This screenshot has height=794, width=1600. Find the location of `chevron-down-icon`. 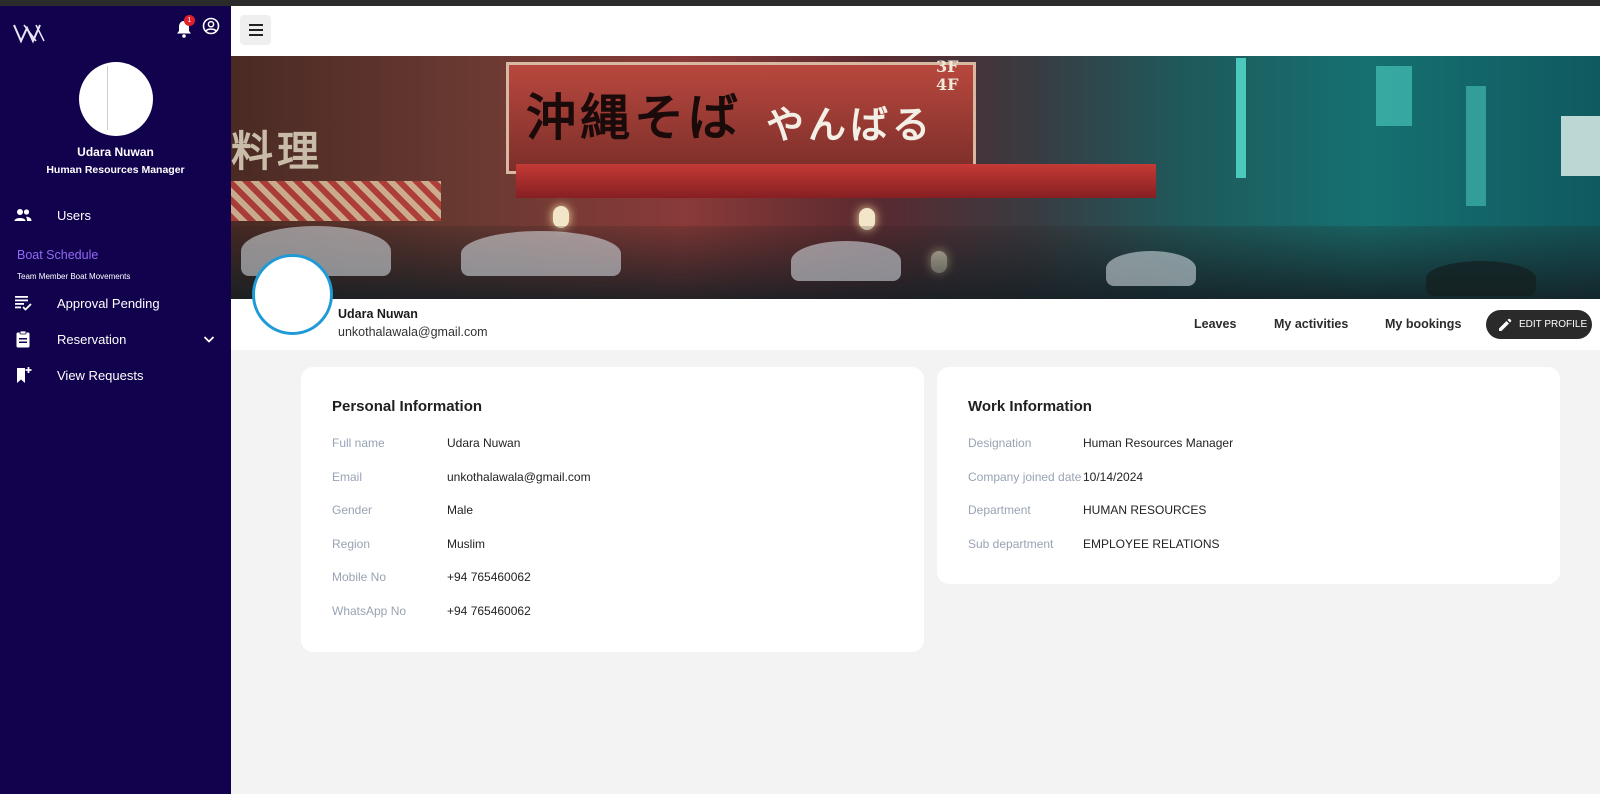

chevron-down-icon is located at coordinates (209, 339).